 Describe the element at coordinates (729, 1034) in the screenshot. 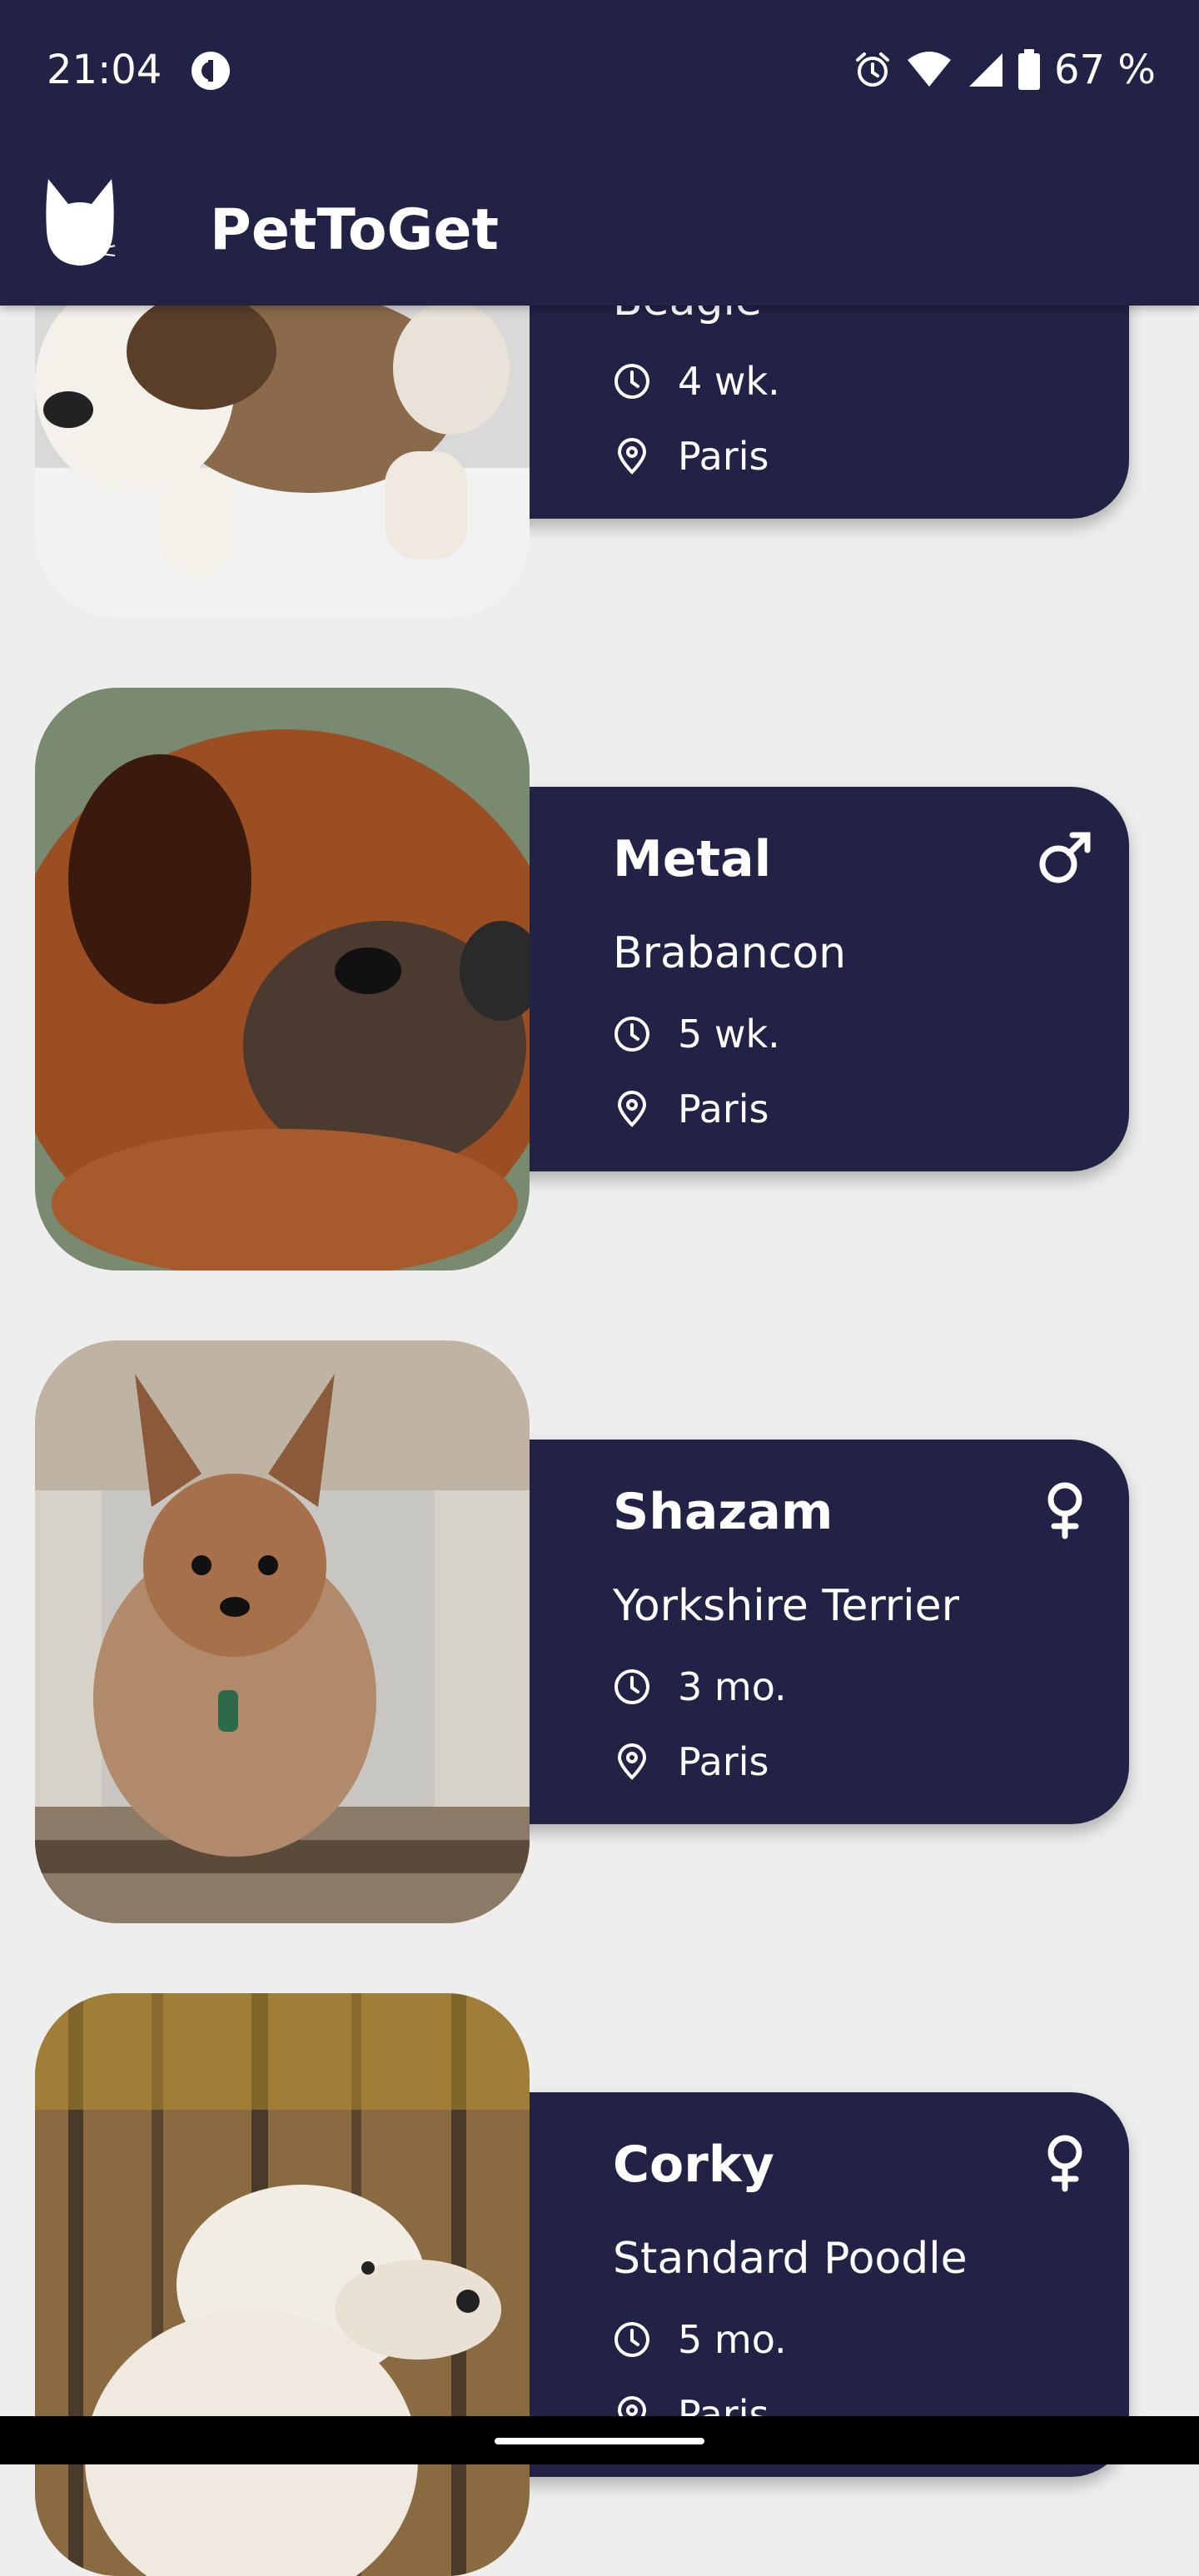

I see `pet-age: 5 wk.` at that location.